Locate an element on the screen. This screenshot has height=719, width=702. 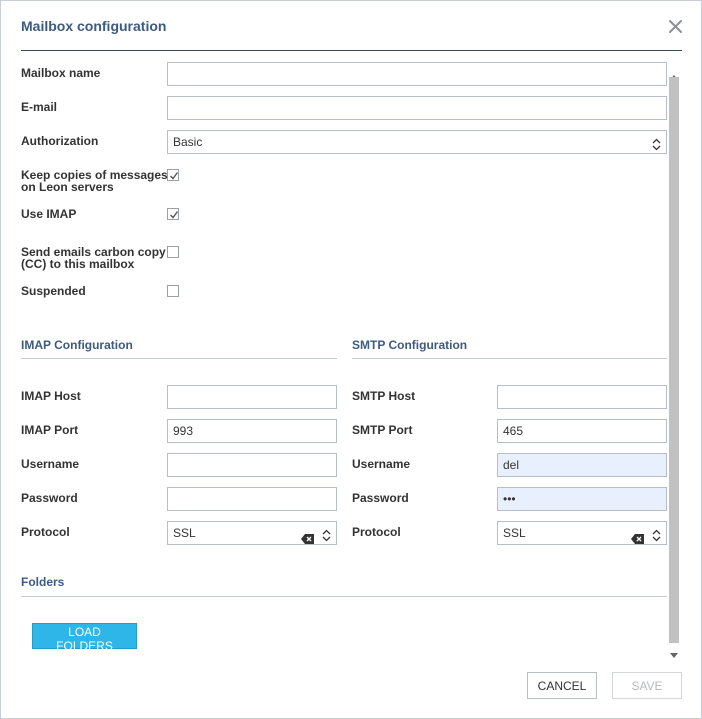
keep-copies-checkbox is located at coordinates (173, 175).